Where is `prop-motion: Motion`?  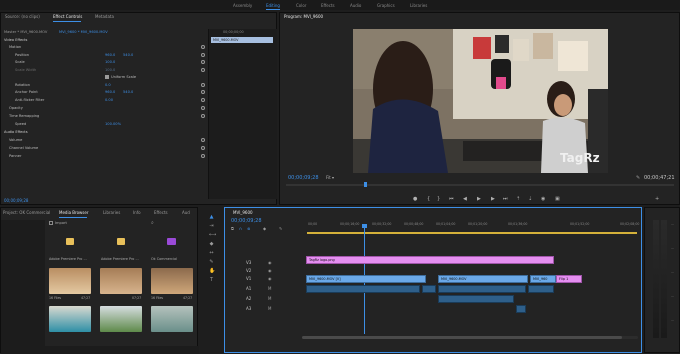 prop-motion: Motion is located at coordinates (15, 47).